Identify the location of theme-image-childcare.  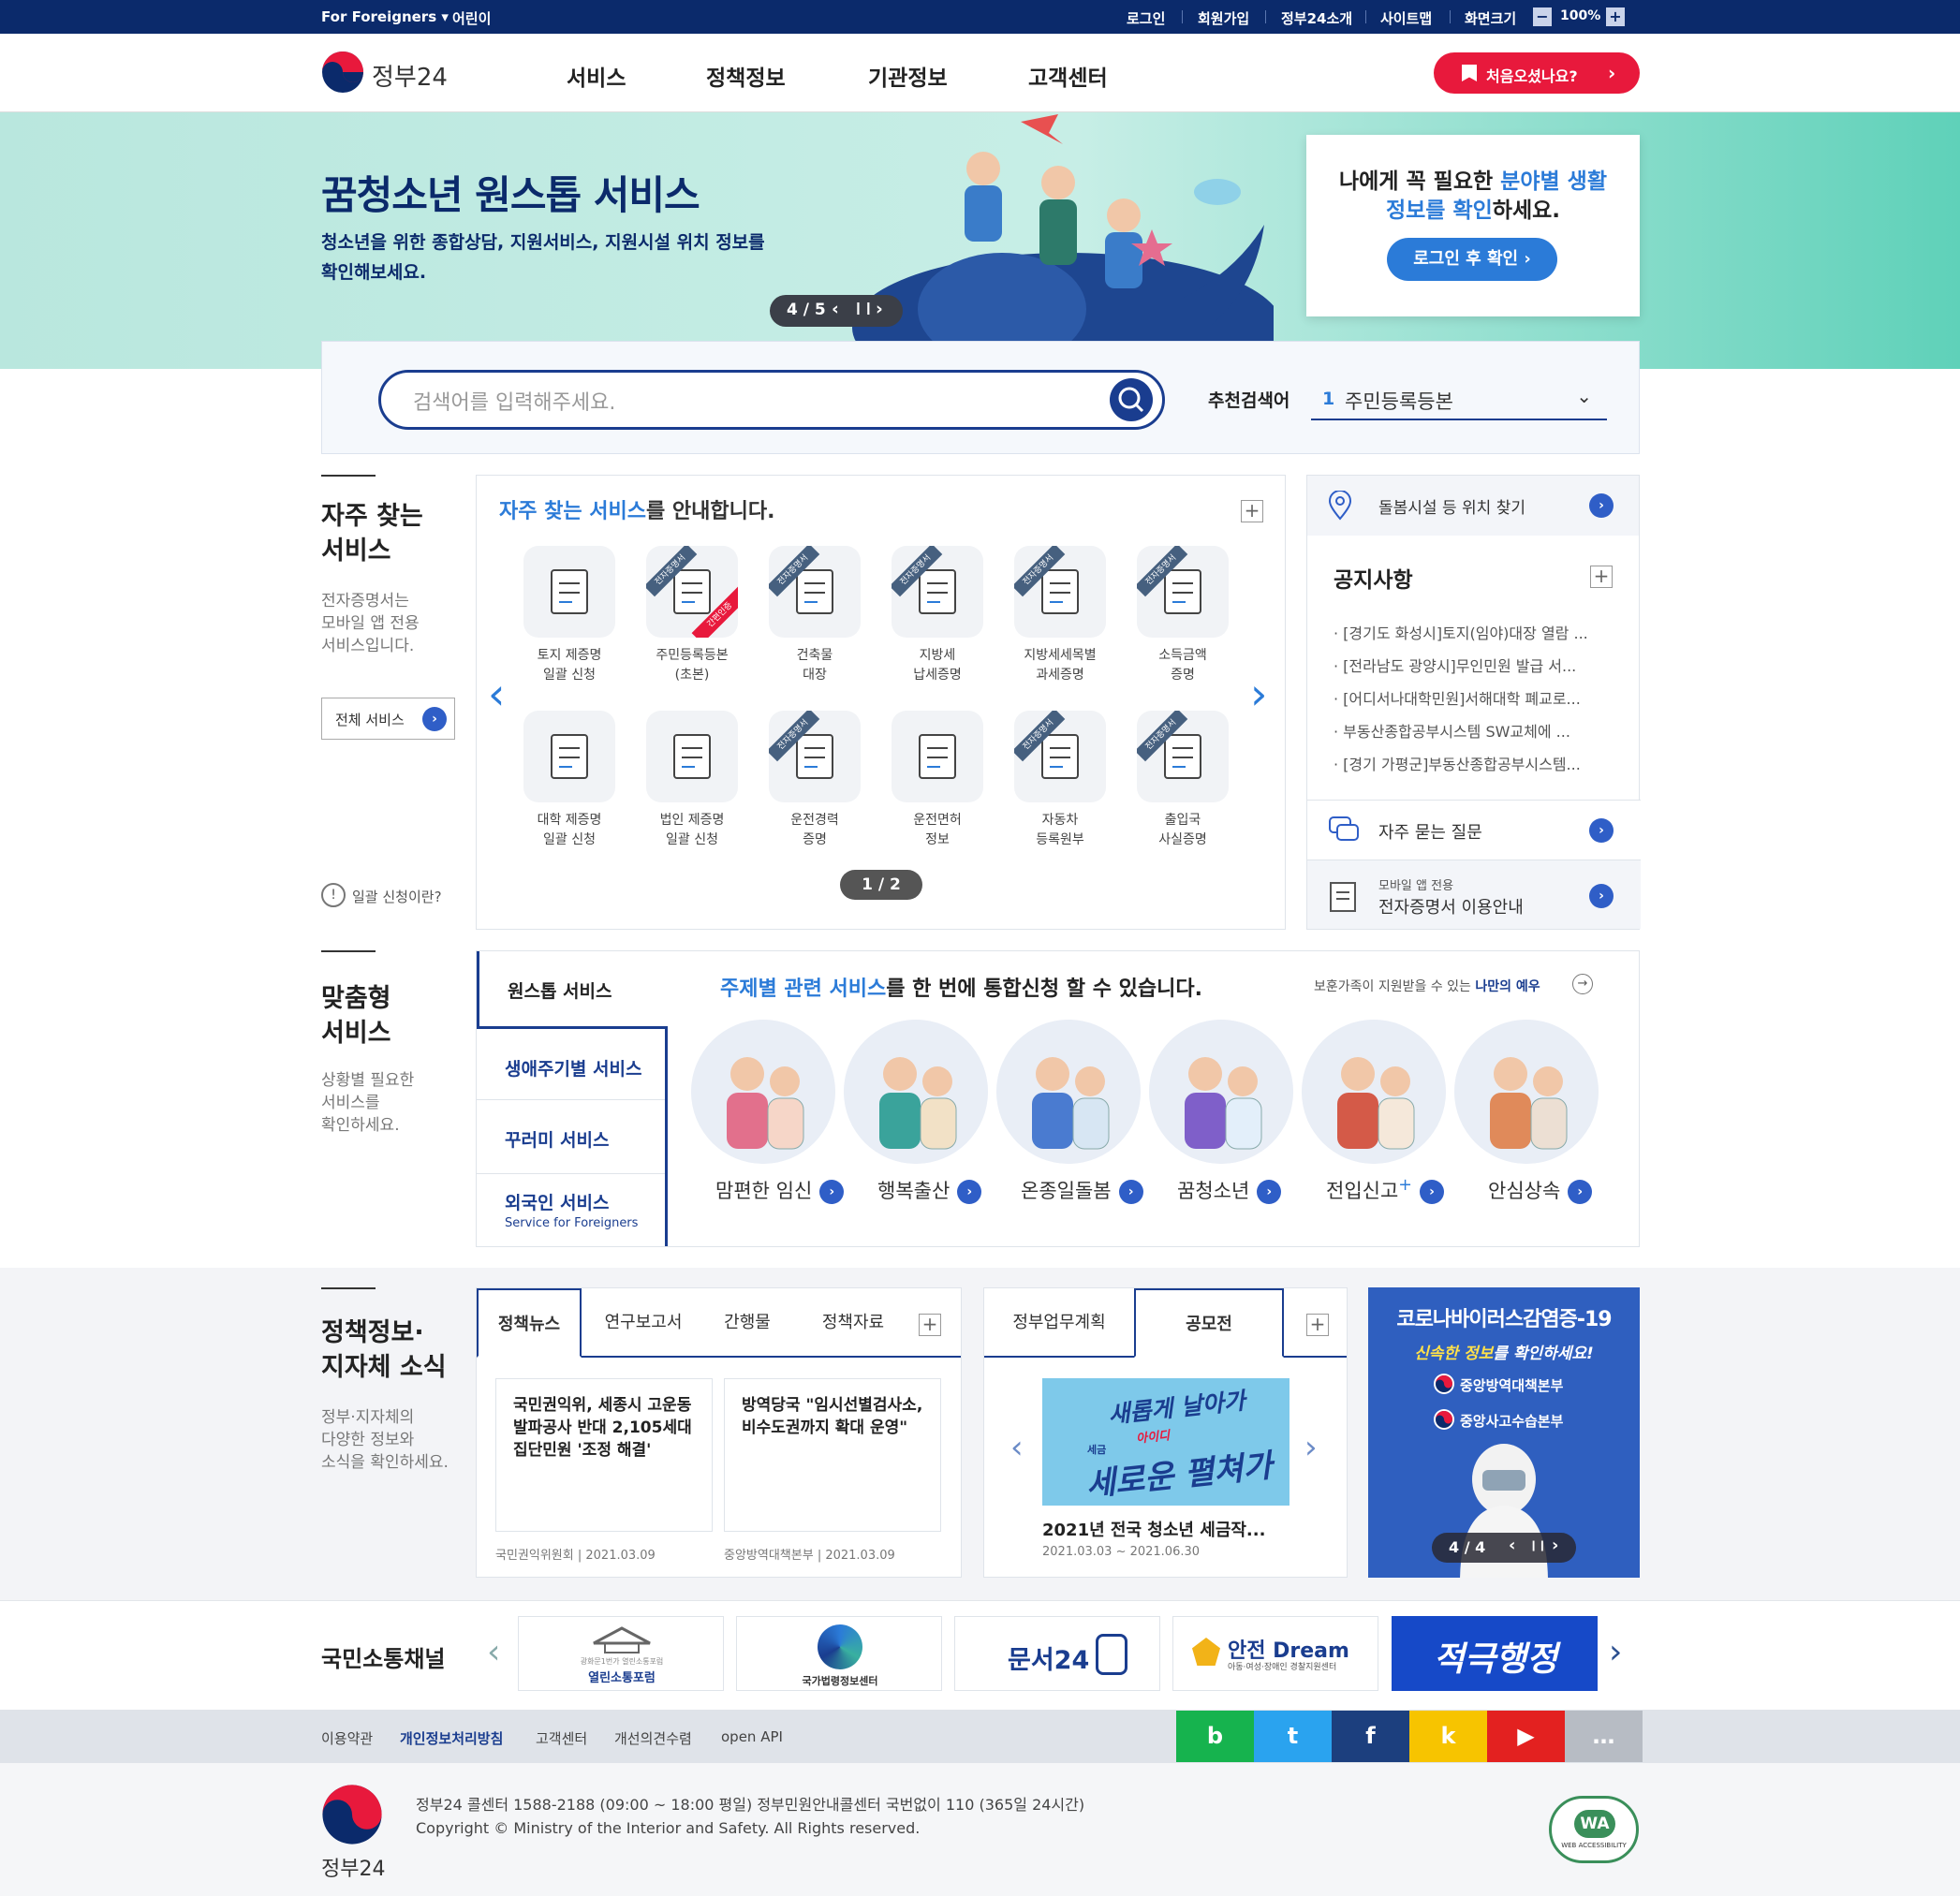
(1068, 1092).